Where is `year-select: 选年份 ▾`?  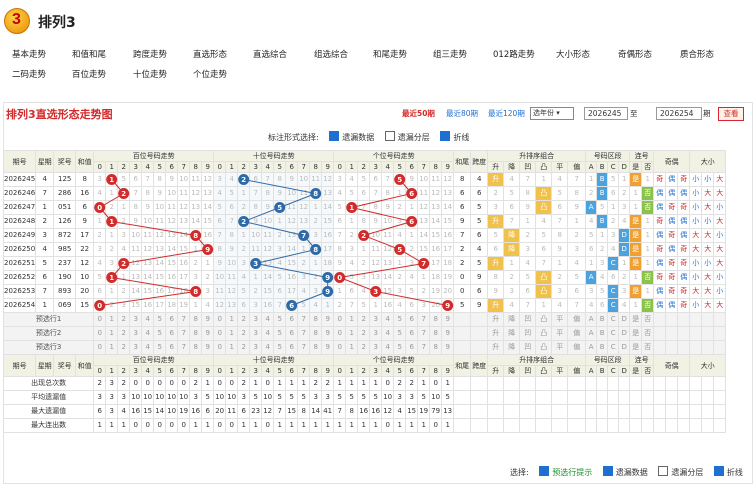
year-select: 选年份 ▾ is located at coordinates (552, 113).